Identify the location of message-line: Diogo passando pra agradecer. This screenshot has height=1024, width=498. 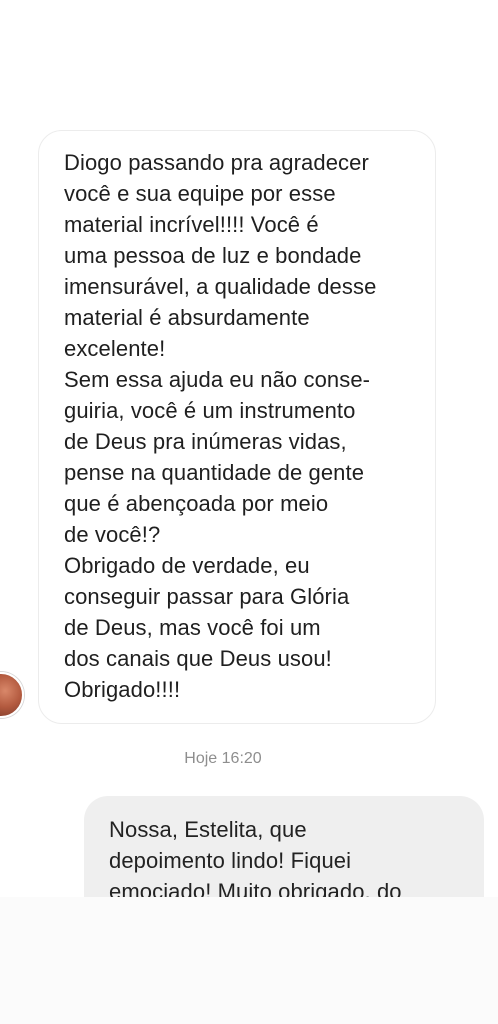
(216, 162).